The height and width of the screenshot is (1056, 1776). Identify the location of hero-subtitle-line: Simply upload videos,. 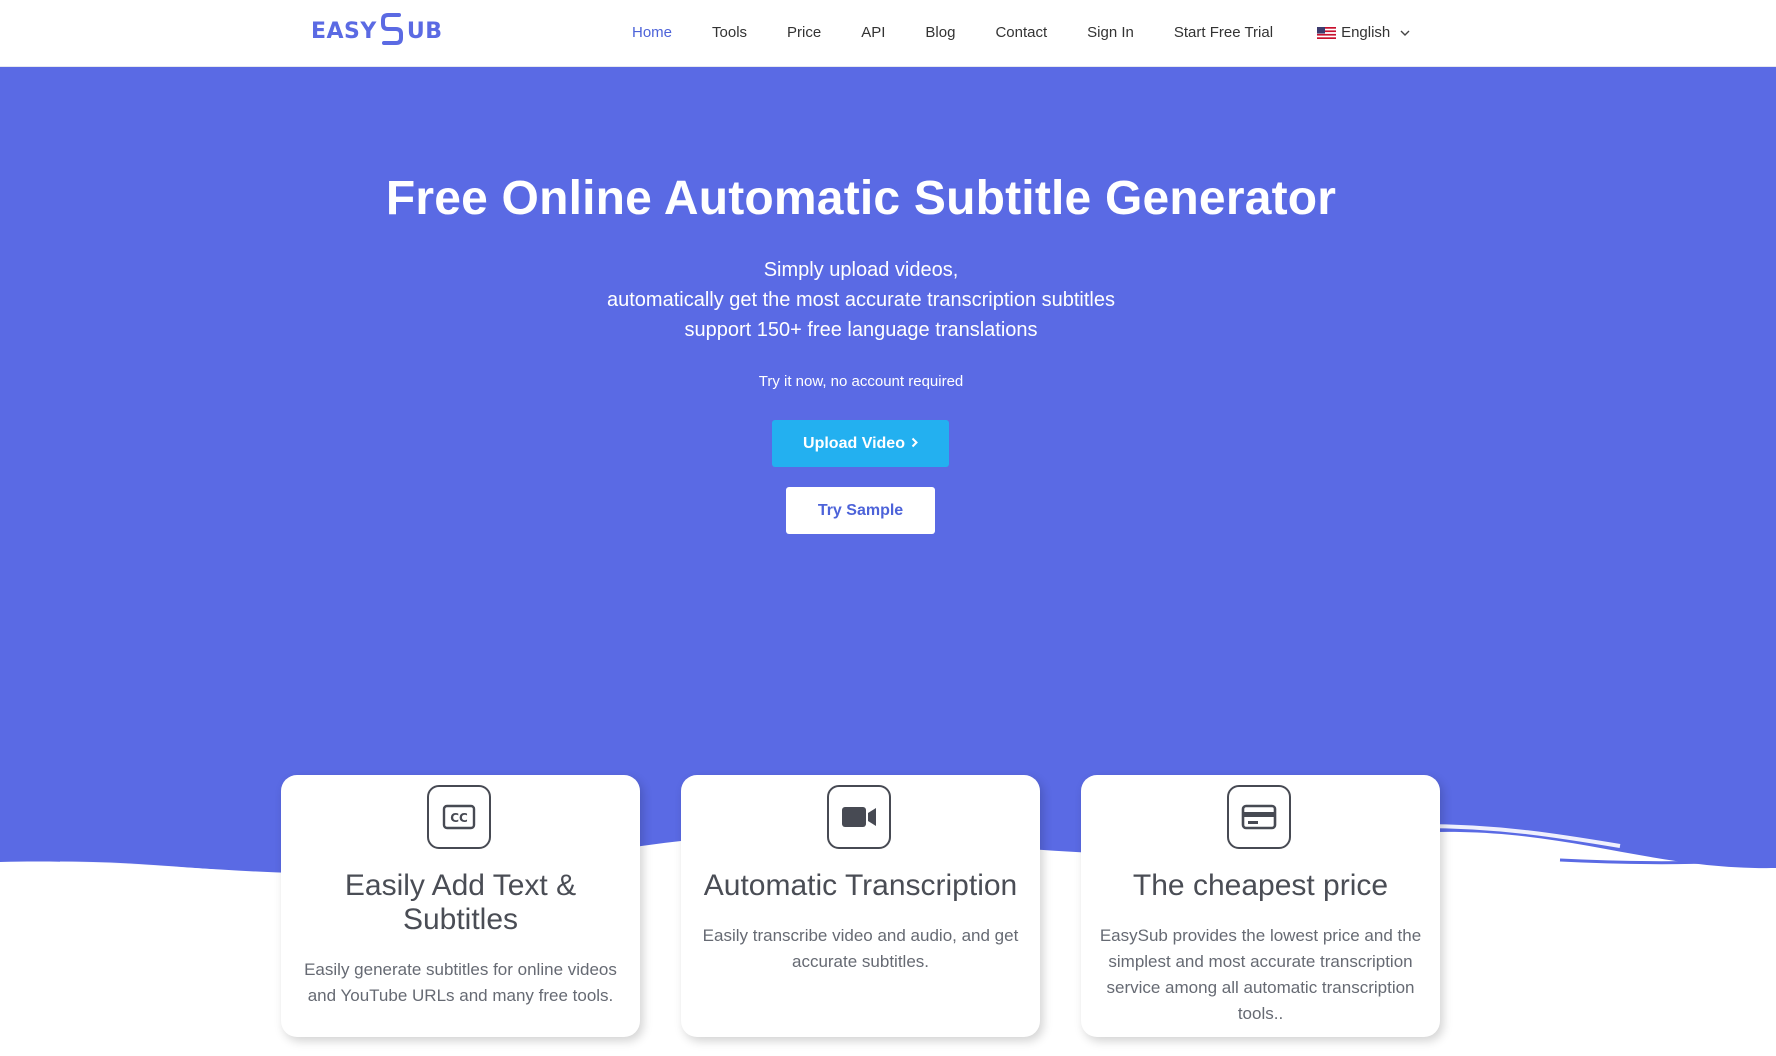
(861, 270).